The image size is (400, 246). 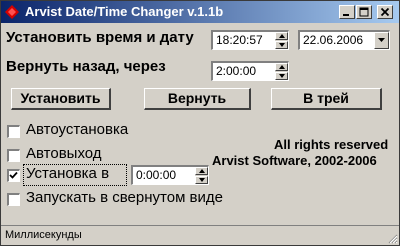 I want to click on maximize-button, so click(x=364, y=12).